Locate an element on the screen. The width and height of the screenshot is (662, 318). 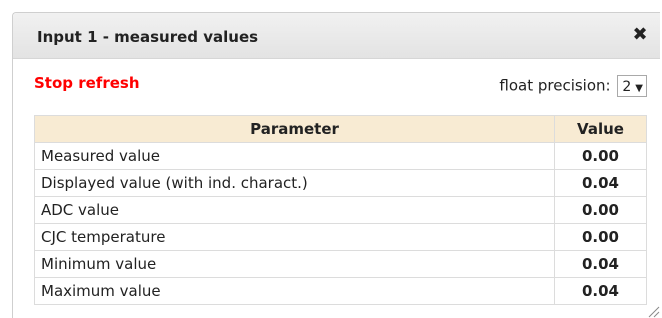
table-row: Minimum value 0.04 is located at coordinates (340, 264).